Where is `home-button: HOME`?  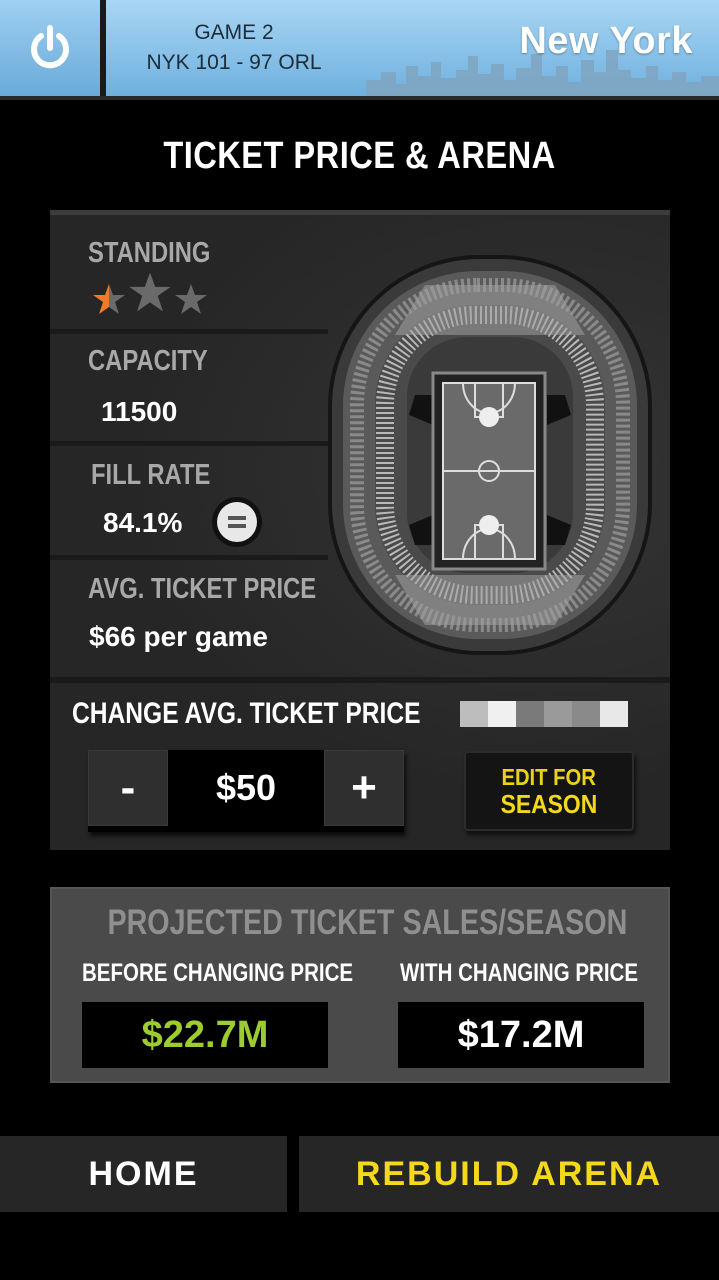 home-button: HOME is located at coordinates (143, 1174).